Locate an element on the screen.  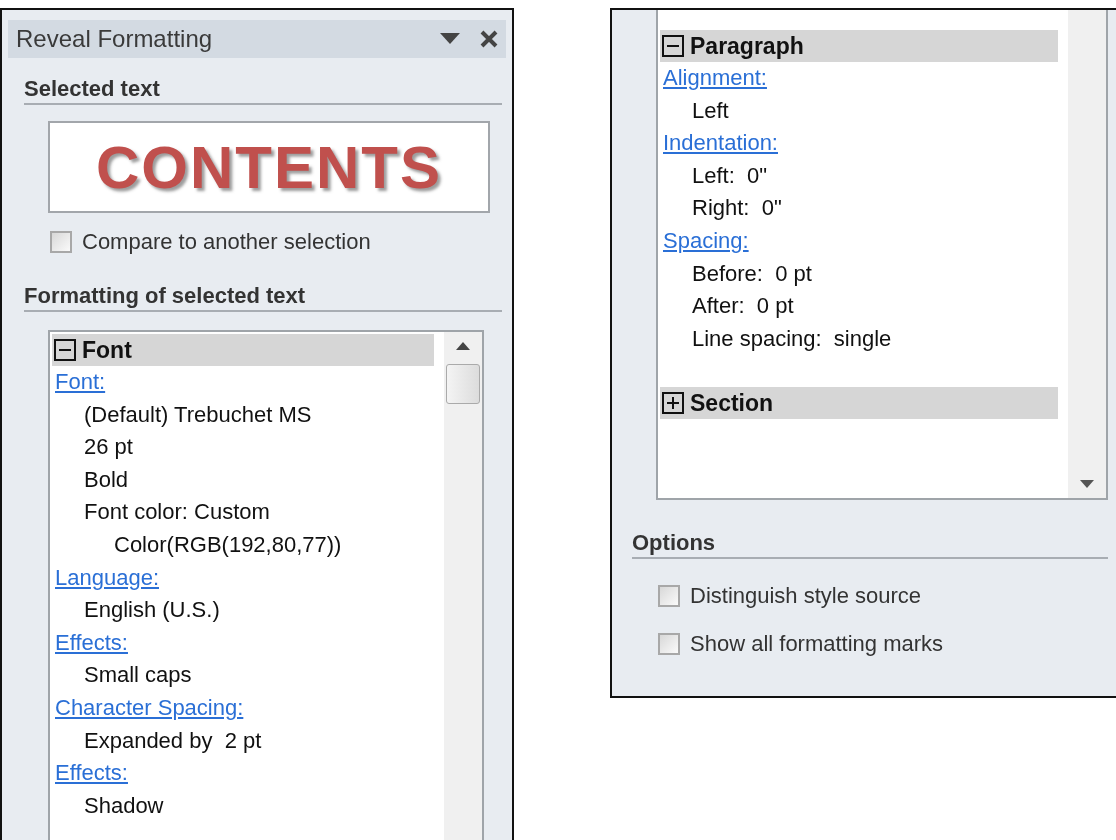
property-value: Expanded by 2 pt is located at coordinates (173, 740).